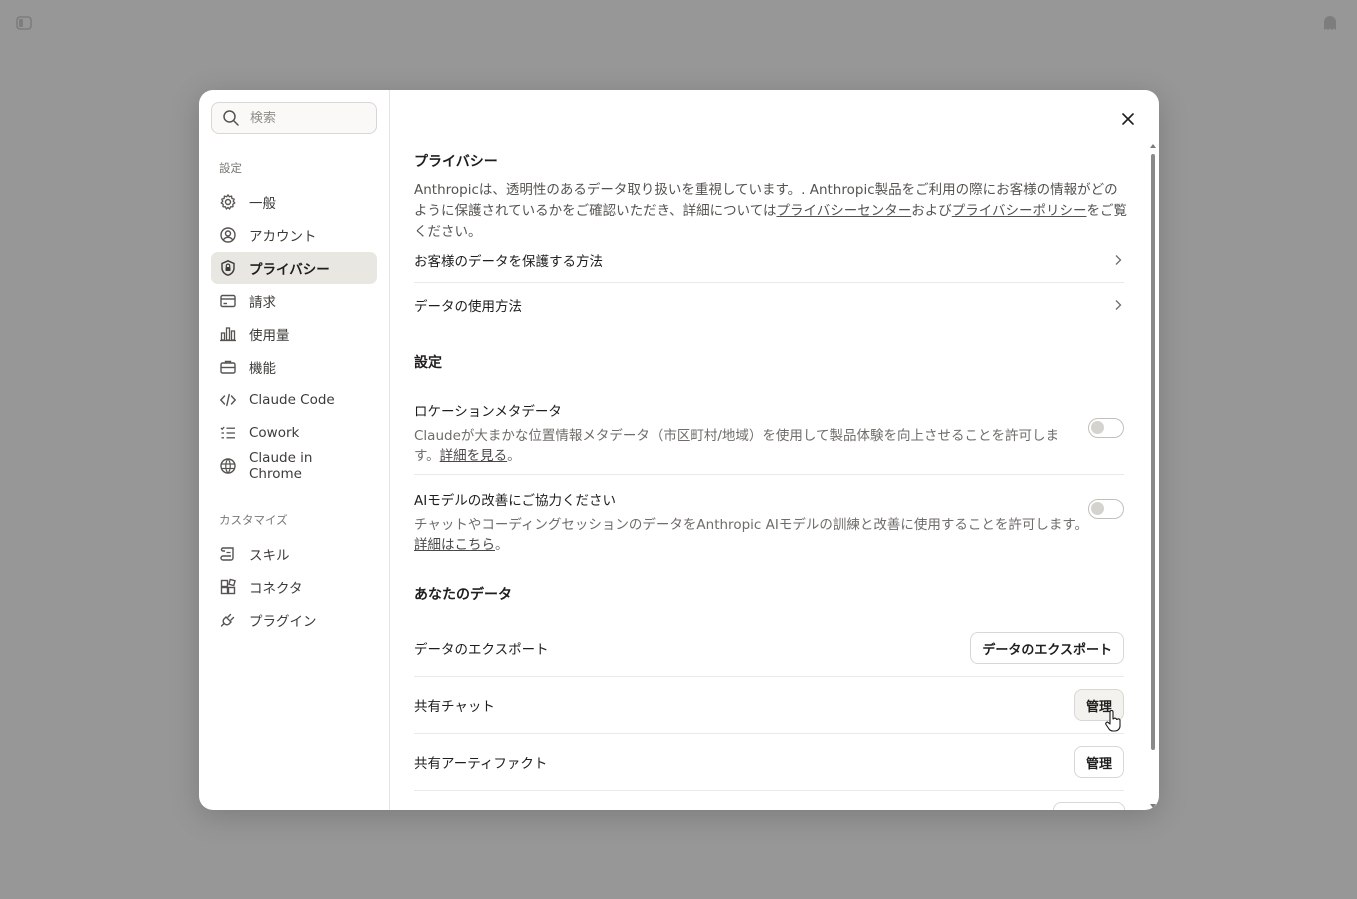  I want to click on section-label-customize: カスタマイズ, so click(253, 520).